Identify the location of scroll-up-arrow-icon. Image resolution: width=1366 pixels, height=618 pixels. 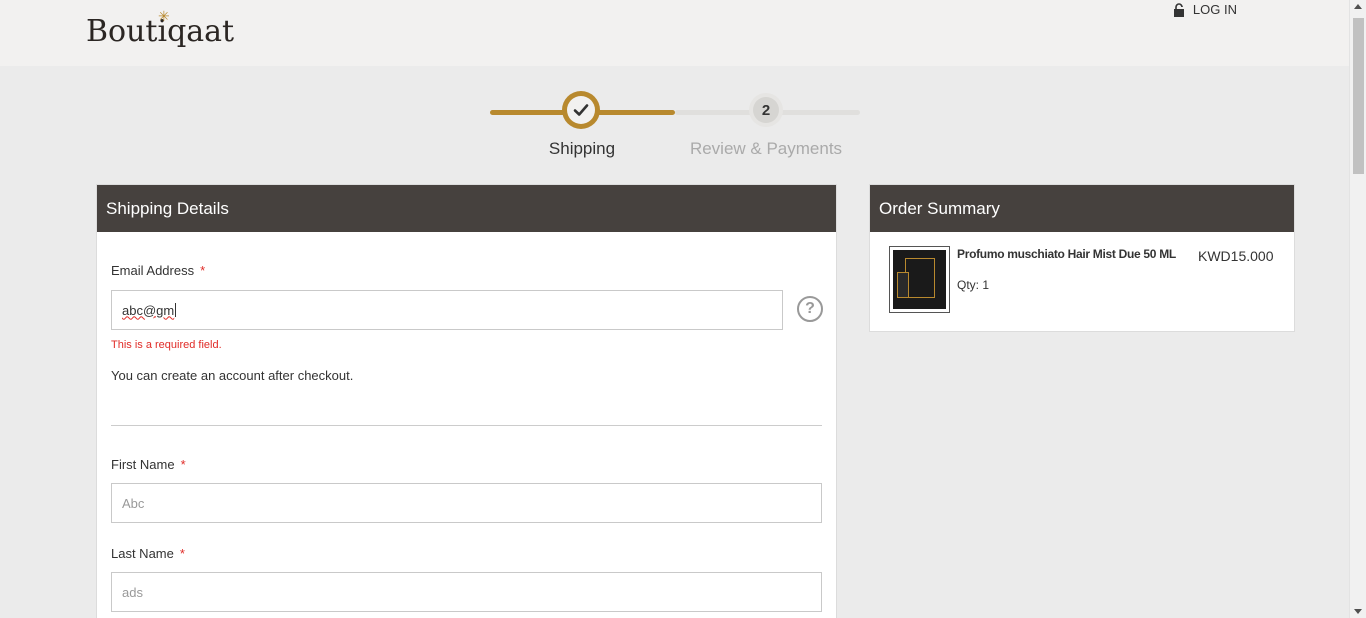
(1358, 6).